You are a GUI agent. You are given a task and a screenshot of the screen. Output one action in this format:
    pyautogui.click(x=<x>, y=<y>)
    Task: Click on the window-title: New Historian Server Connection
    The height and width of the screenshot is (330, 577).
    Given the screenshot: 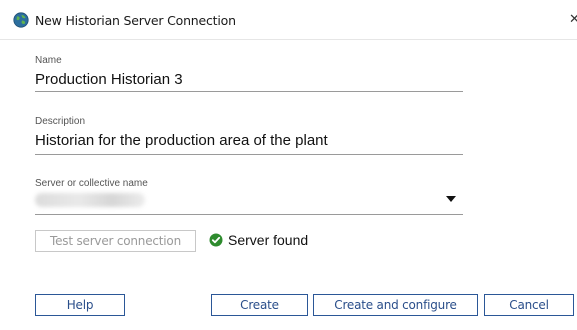 What is the action you would take?
    pyautogui.click(x=135, y=20)
    